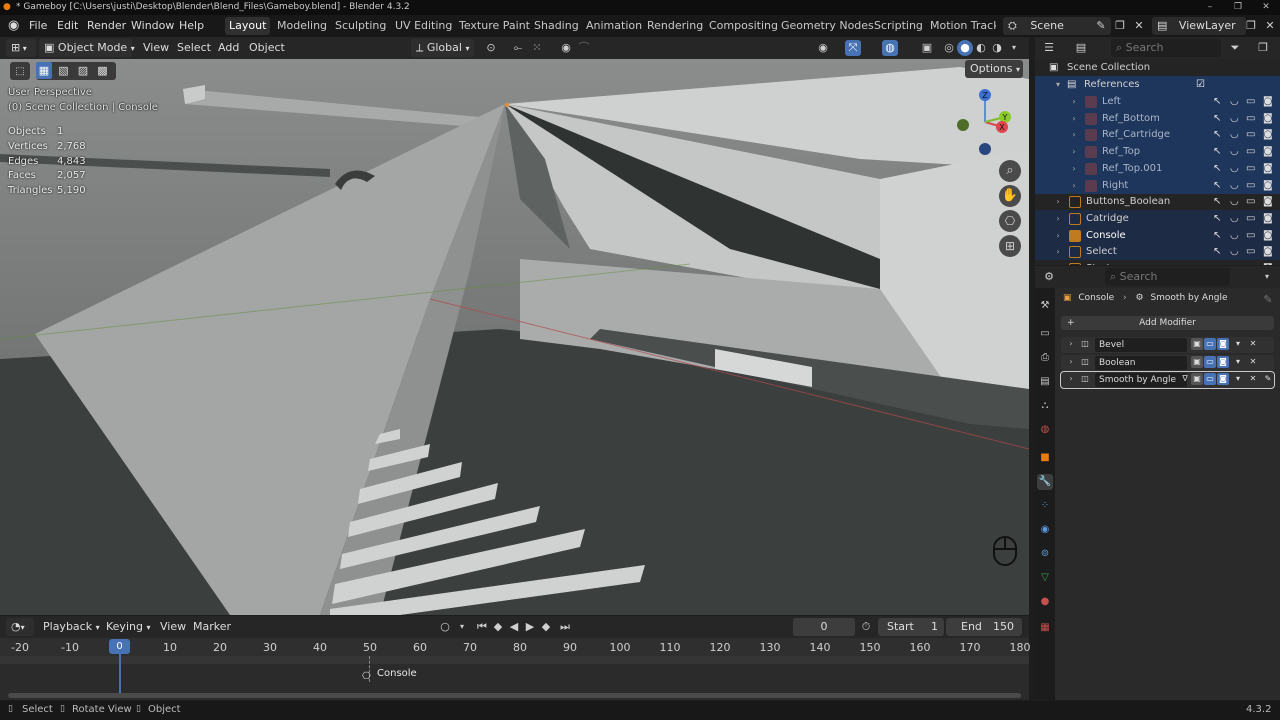  I want to click on tab-compositing: Compositing, so click(743, 26).